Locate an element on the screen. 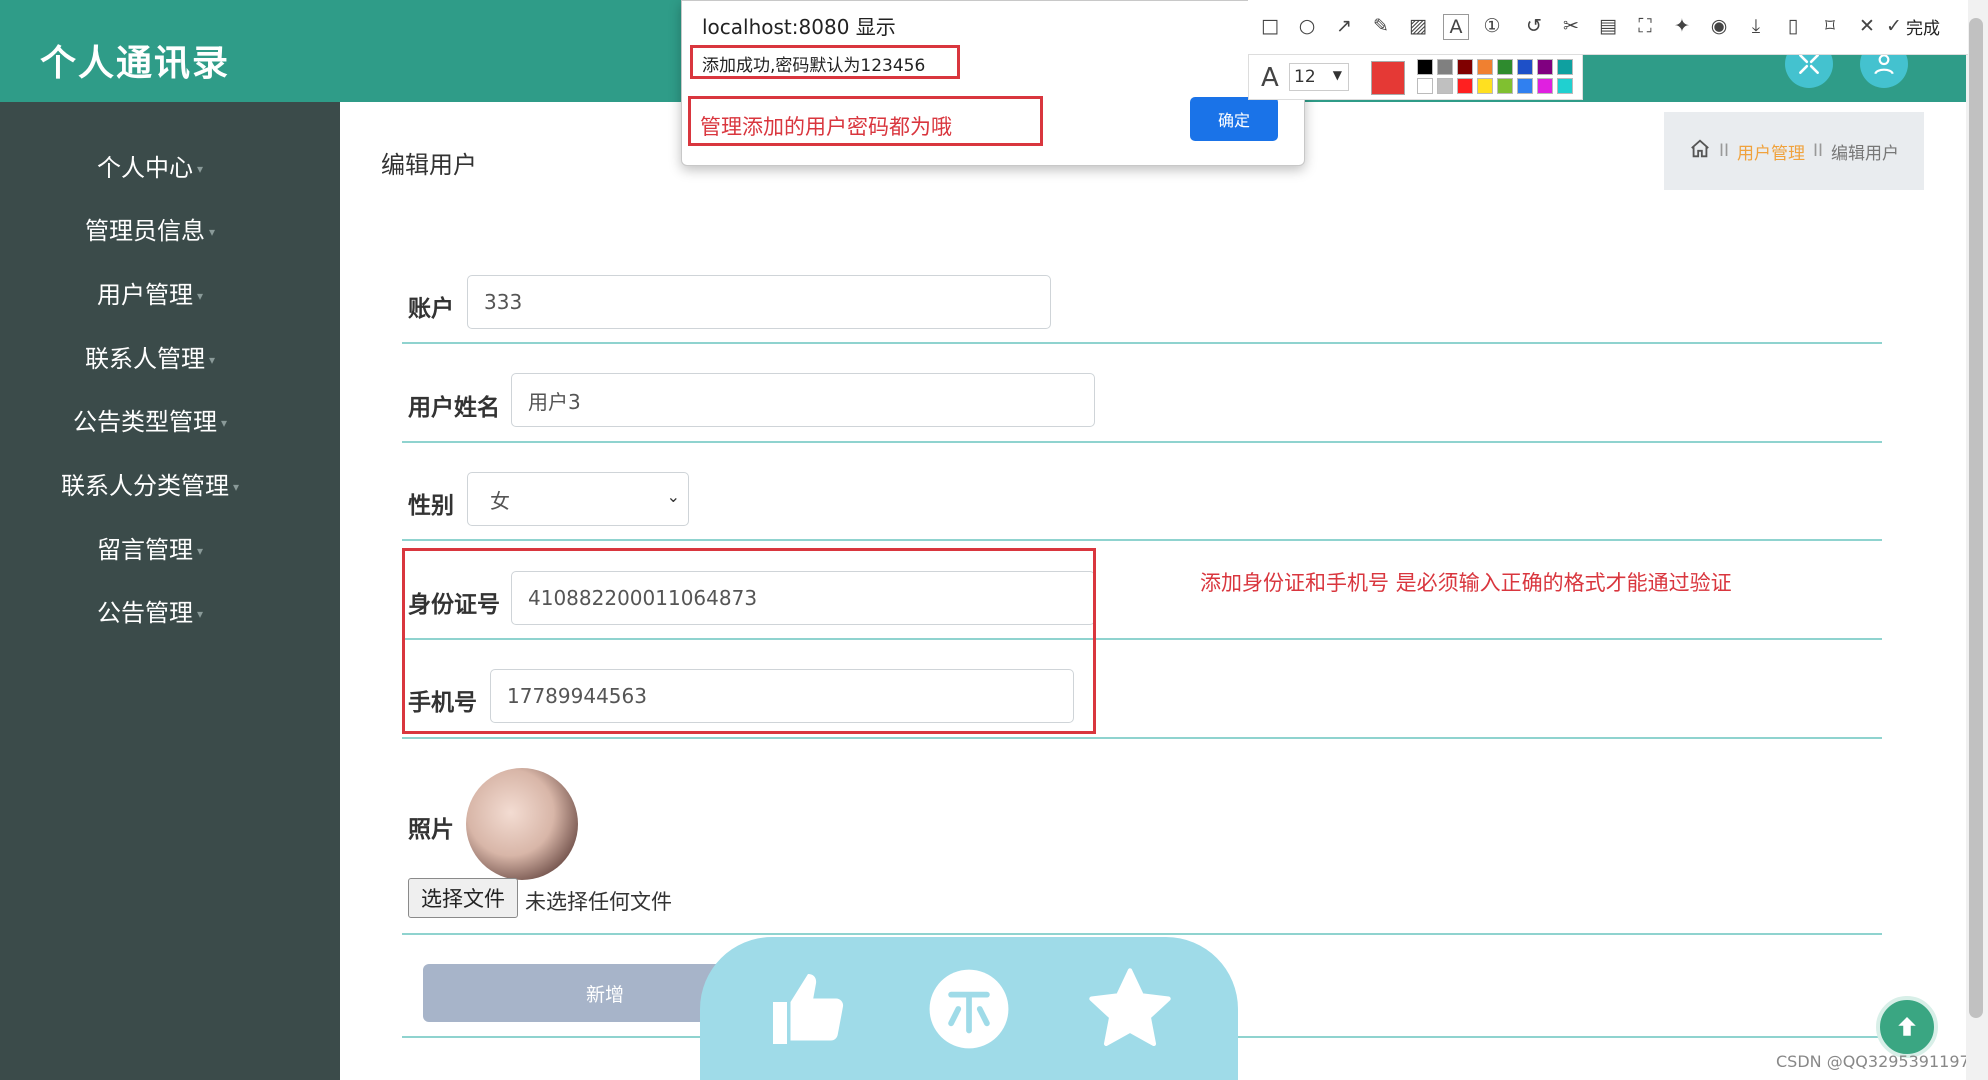 Image resolution: width=1988 pixels, height=1080 pixels. sidebar-item-admin-info: 管理员信息 ▾ is located at coordinates (150, 228).